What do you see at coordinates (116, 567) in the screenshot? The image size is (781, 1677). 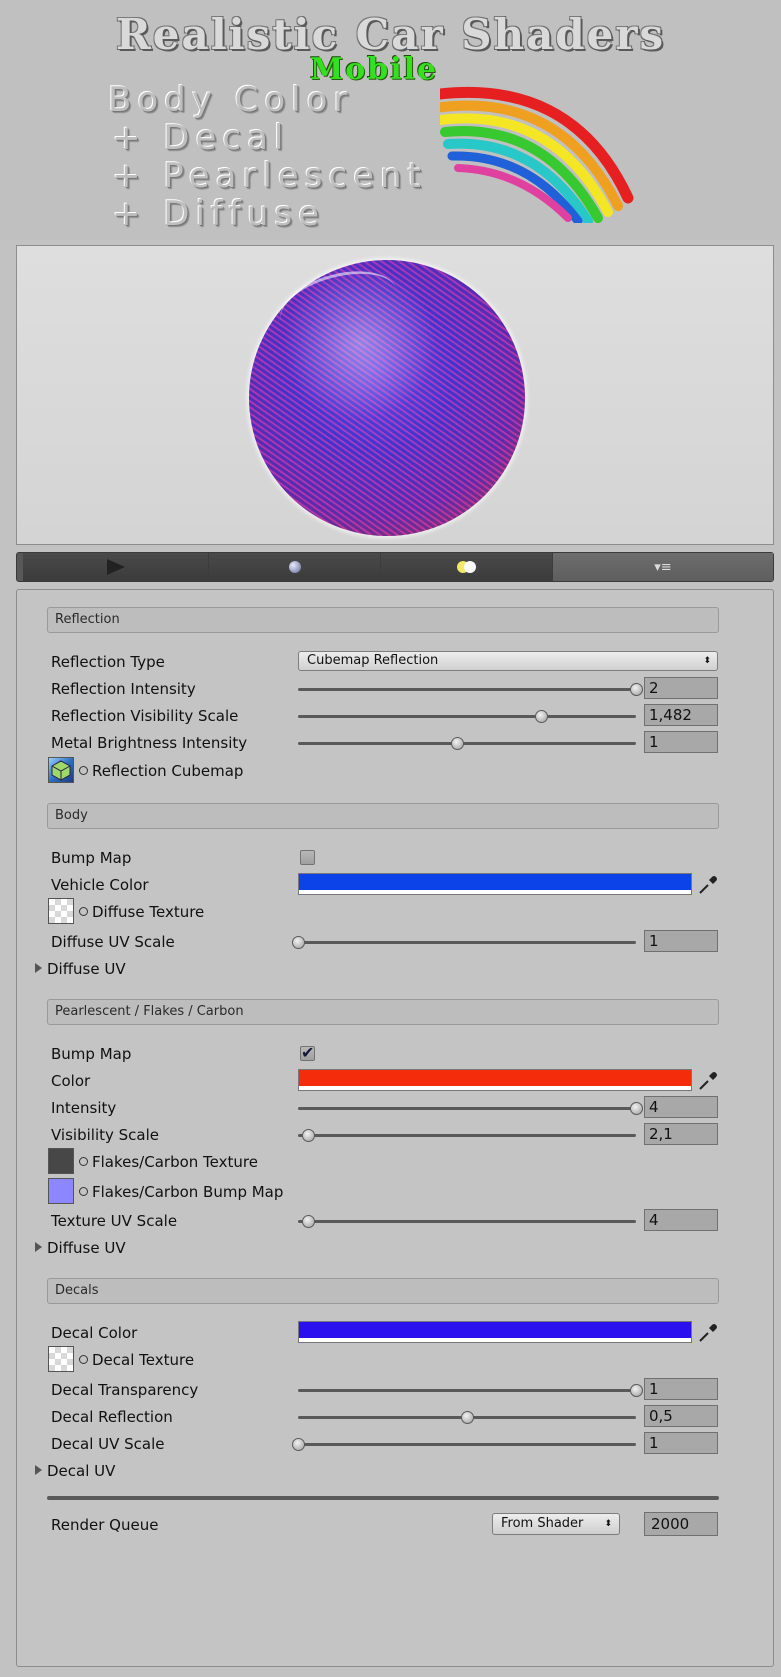 I see `play-button` at bounding box center [116, 567].